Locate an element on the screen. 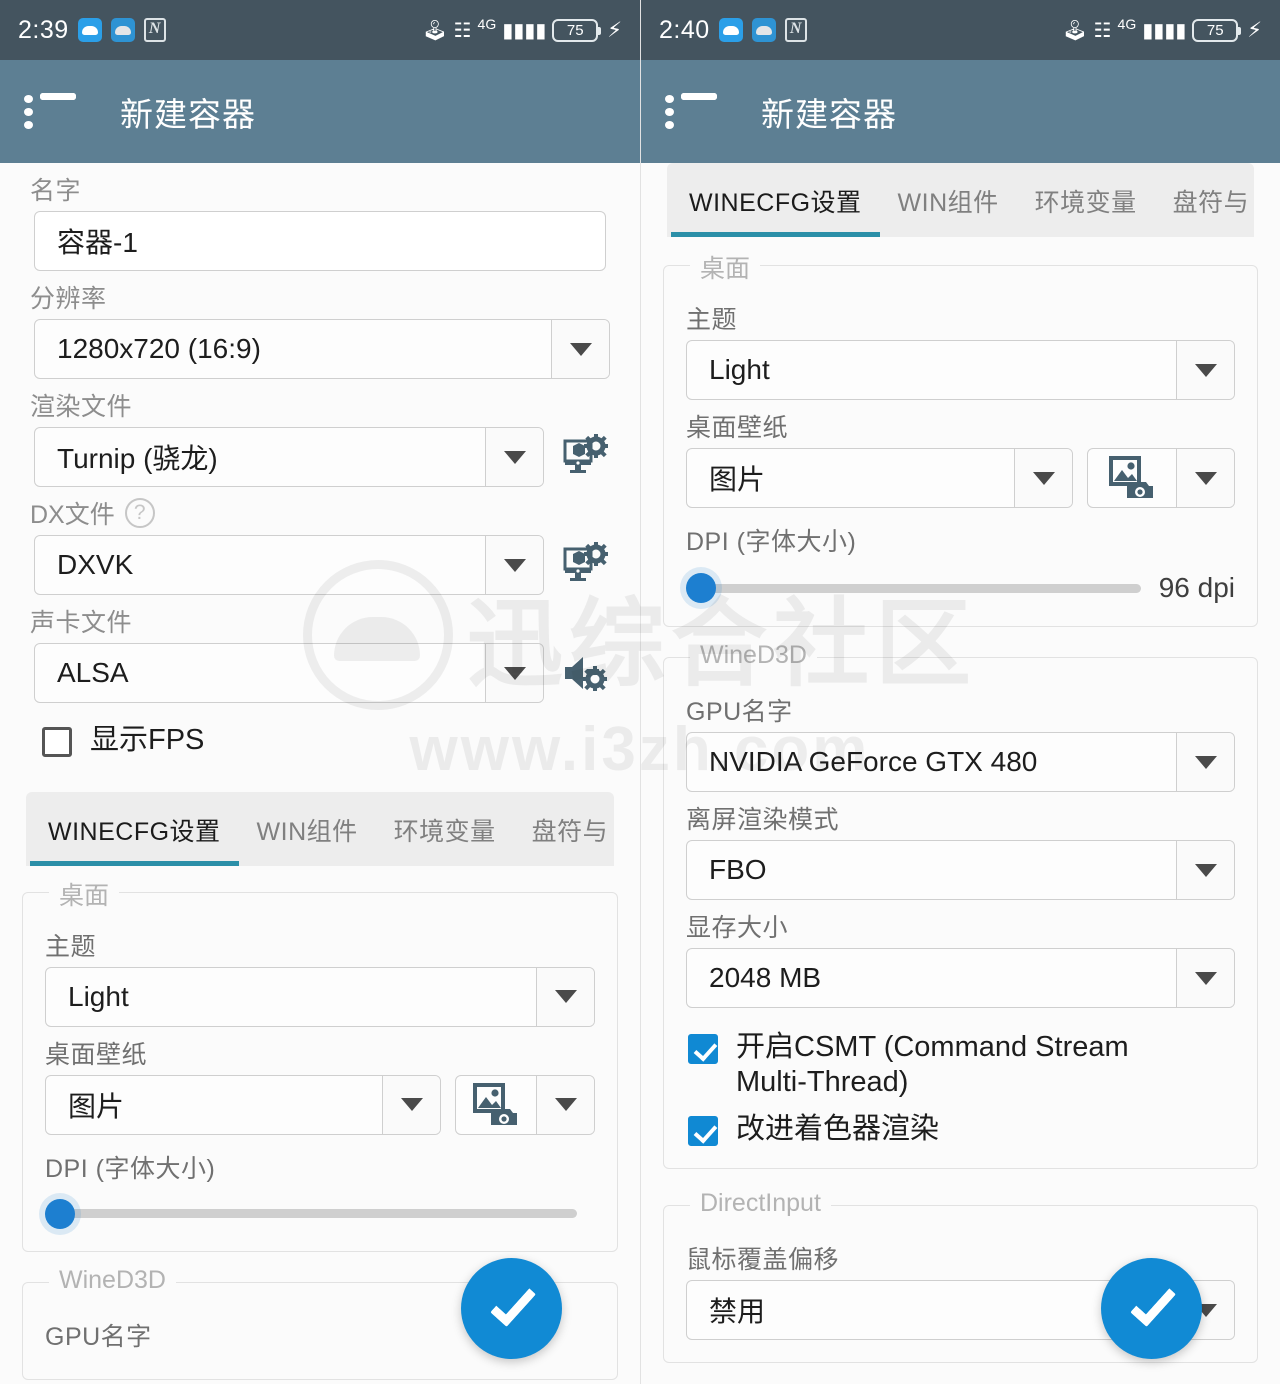 The width and height of the screenshot is (1280, 1384). dx-row: DXVK is located at coordinates (322, 565).